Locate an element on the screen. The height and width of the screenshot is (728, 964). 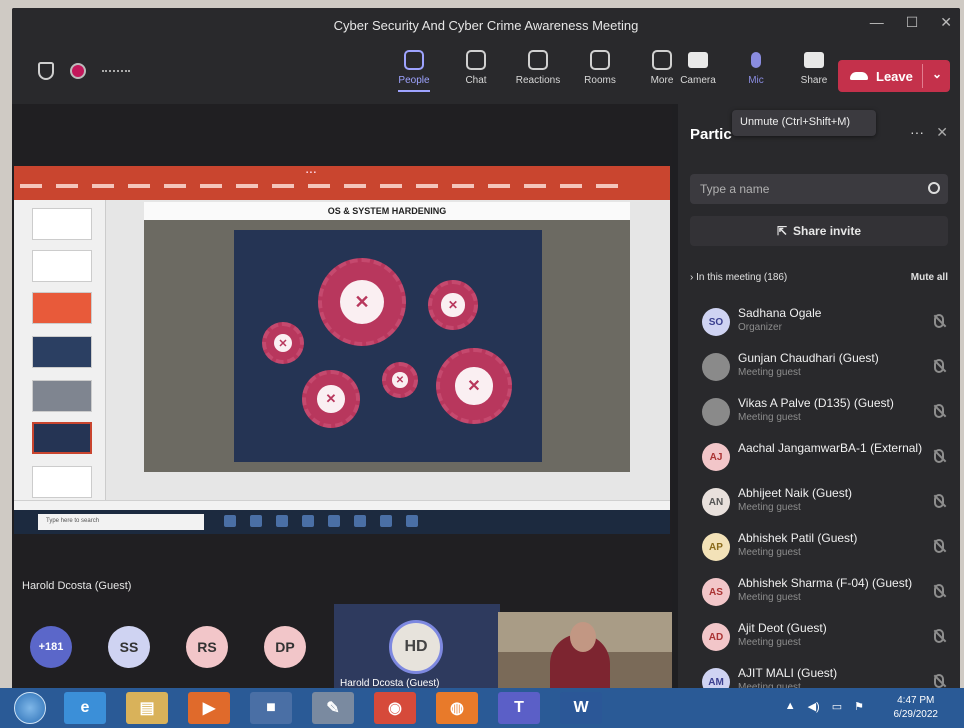
avatar: HD is located at coordinates (416, 647).